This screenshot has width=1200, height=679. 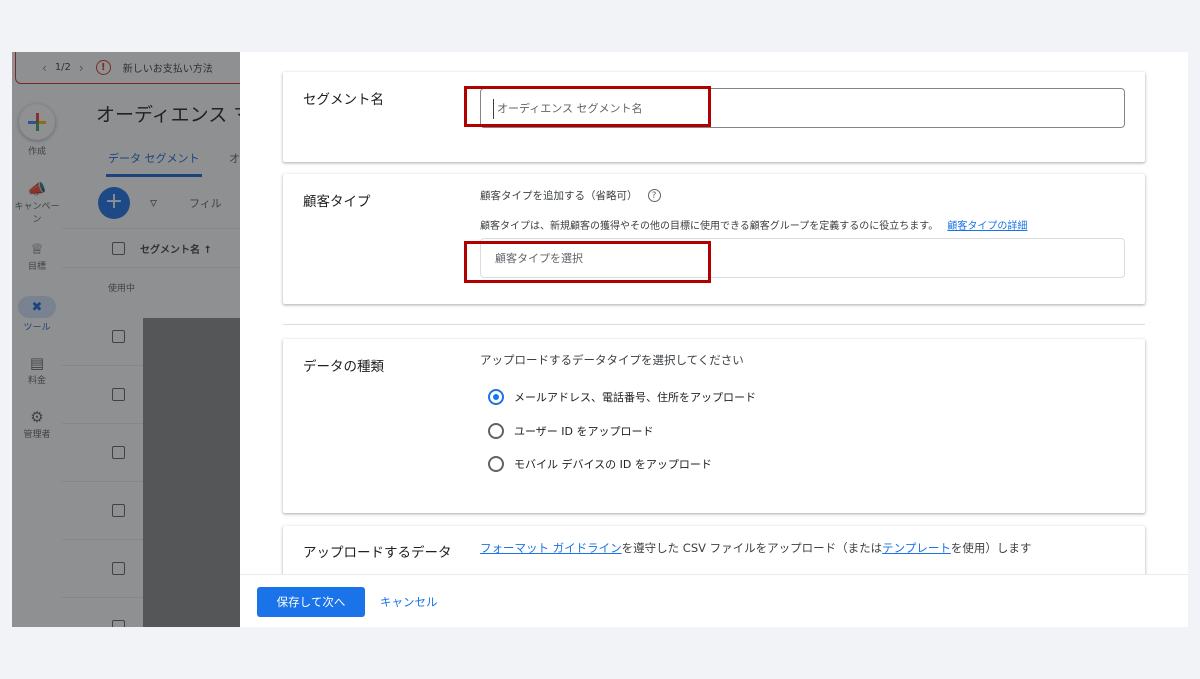 I want to click on customer-type-title: 顧客タイプ, so click(x=337, y=202).